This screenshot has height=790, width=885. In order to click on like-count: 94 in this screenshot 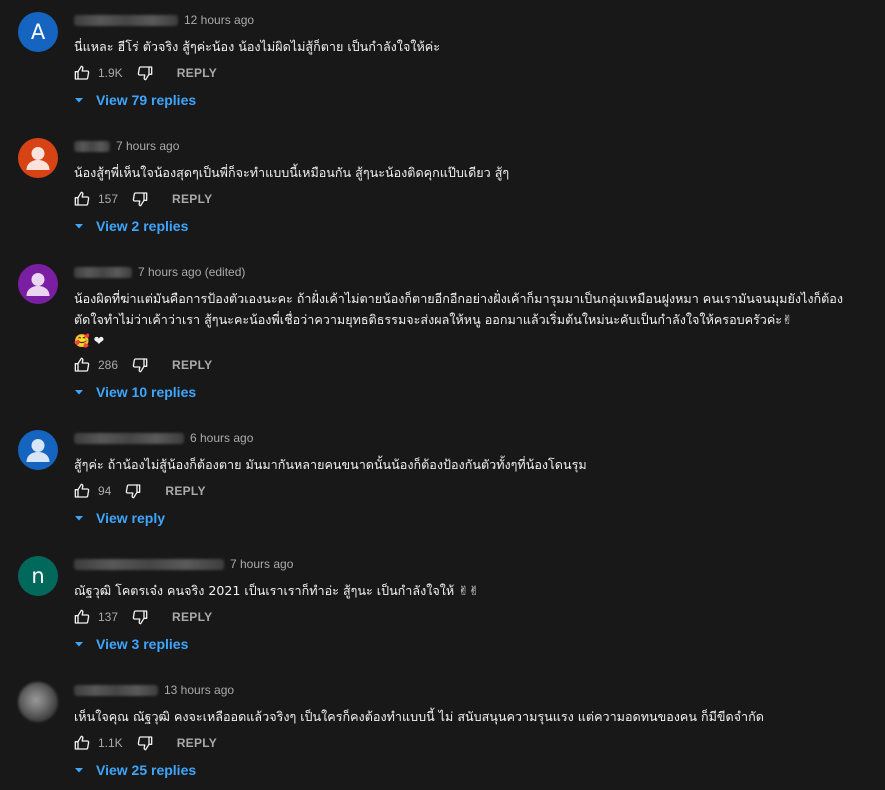, I will do `click(105, 491)`.